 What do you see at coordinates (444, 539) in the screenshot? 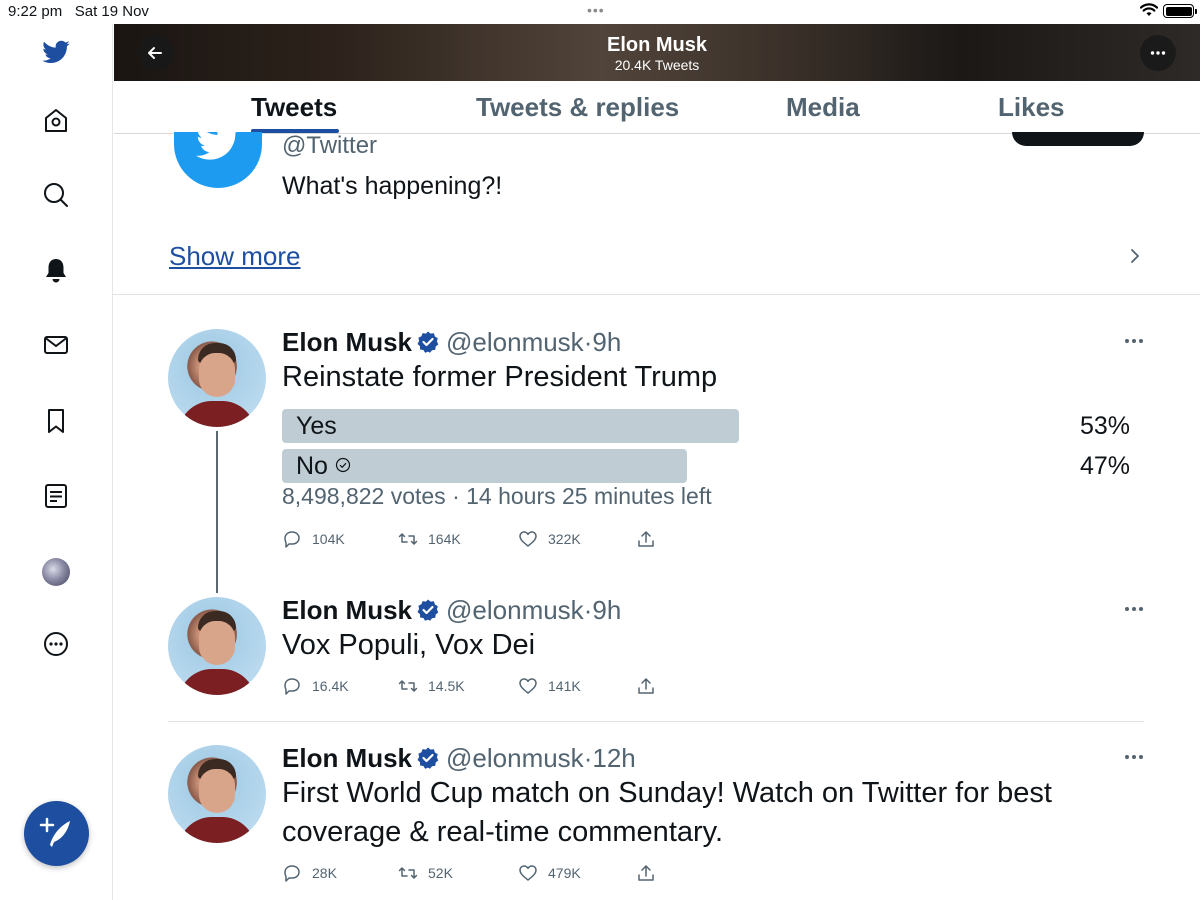
I see `retweet-count: 164K` at bounding box center [444, 539].